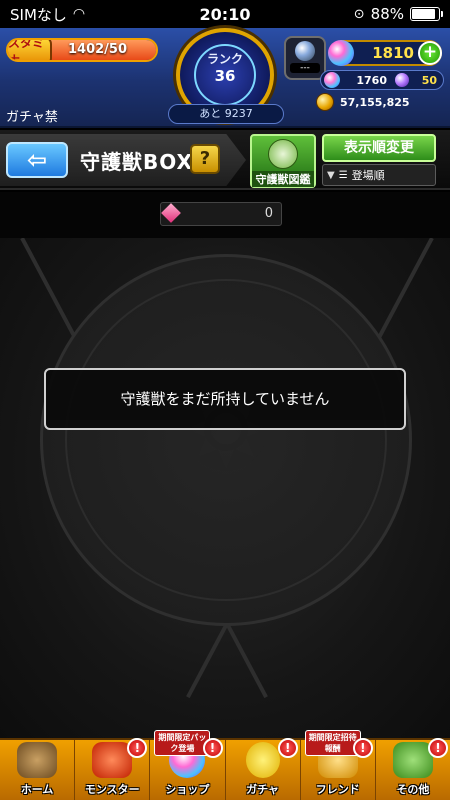 This screenshot has height=800, width=450. Describe the element at coordinates (426, 14) in the screenshot. I see `battery-icon` at that location.